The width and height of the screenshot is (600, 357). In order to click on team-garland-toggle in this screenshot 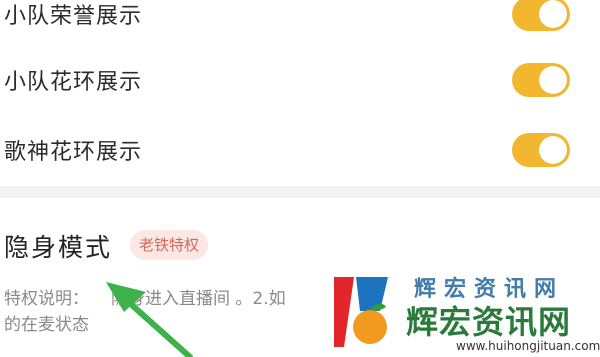, I will do `click(541, 80)`.